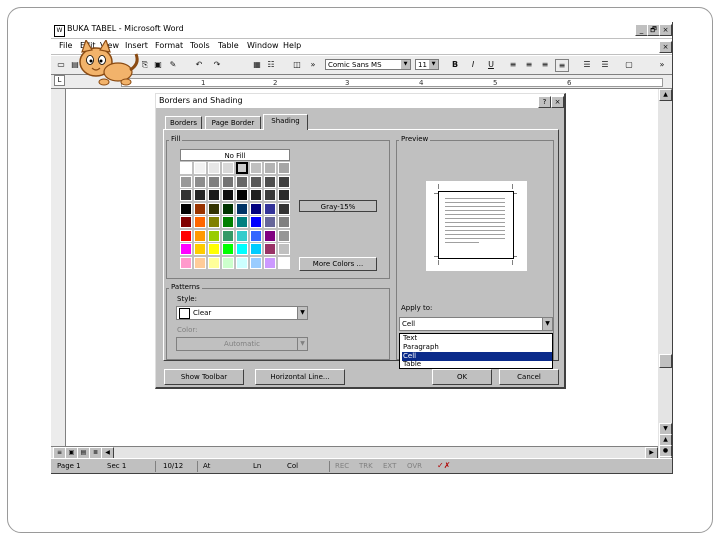 This screenshot has width=720, height=540. What do you see at coordinates (257, 64) in the screenshot?
I see `tables-icon: ▦` at bounding box center [257, 64].